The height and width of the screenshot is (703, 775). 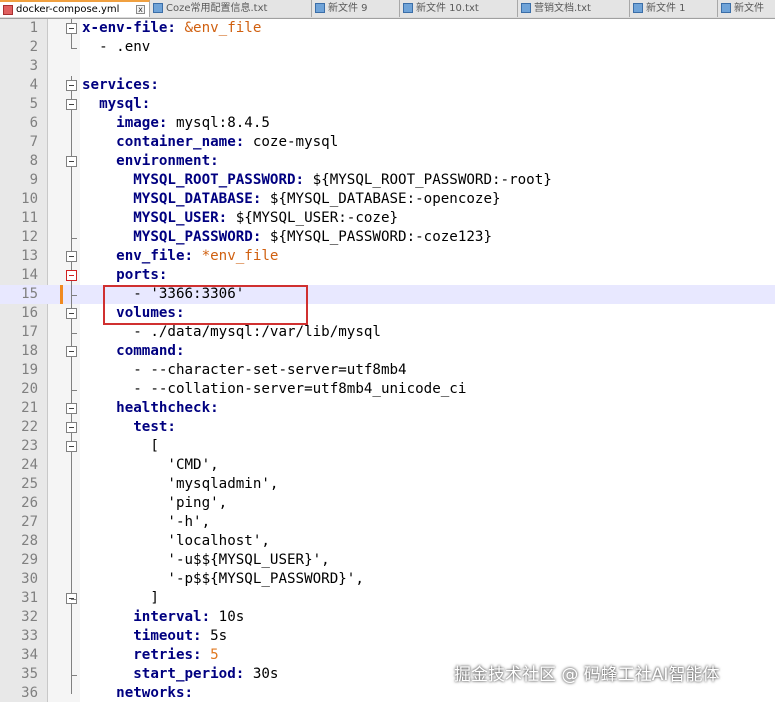 I want to click on code-line: 31 ], so click(x=387, y=598).